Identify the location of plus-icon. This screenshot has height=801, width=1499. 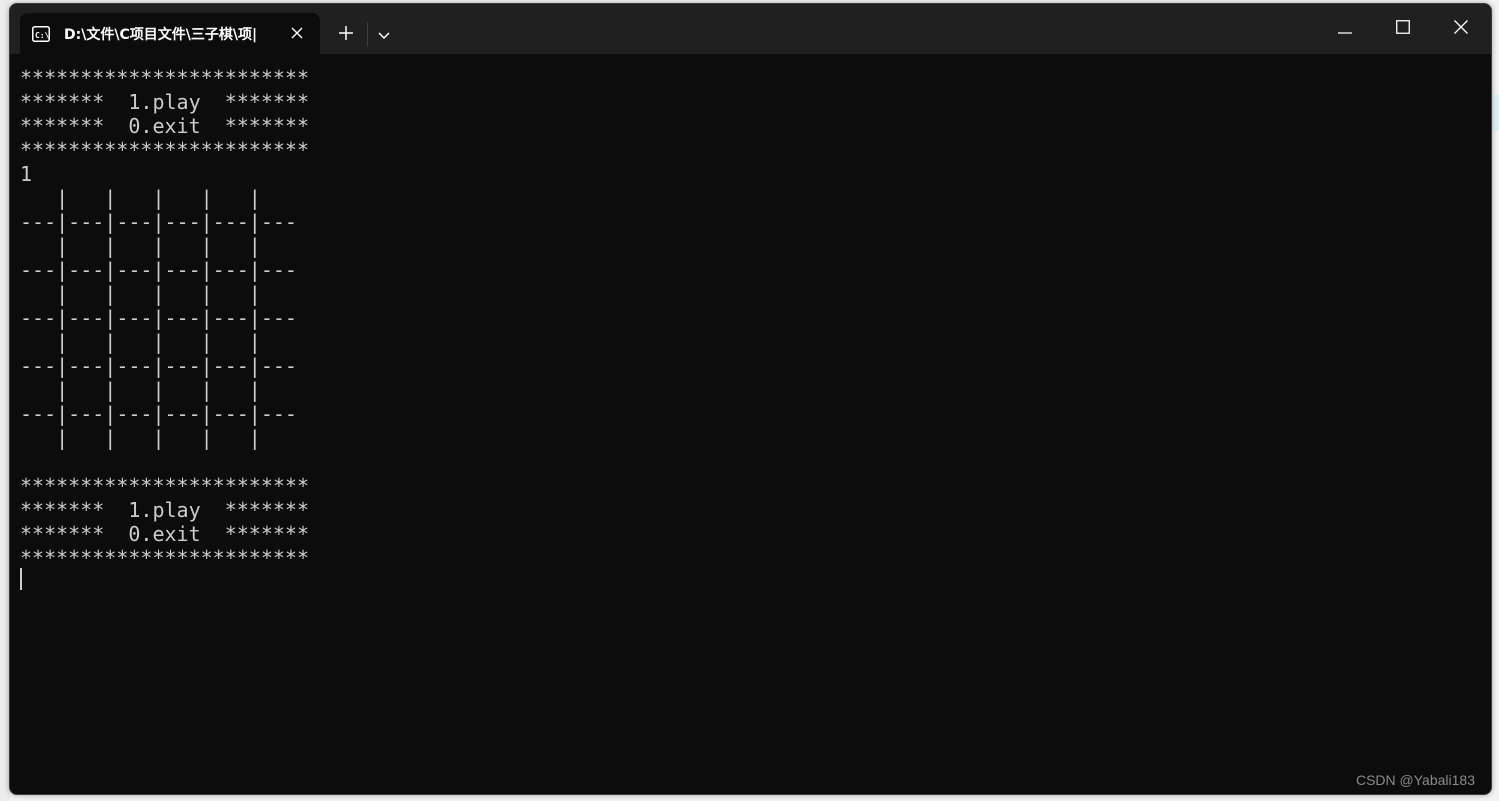
(346, 34).